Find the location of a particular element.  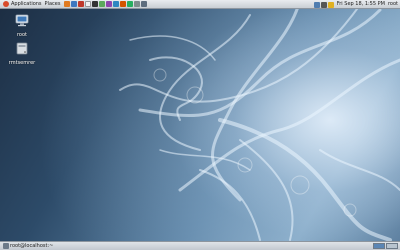

image-icon is located at coordinates (109, 4).